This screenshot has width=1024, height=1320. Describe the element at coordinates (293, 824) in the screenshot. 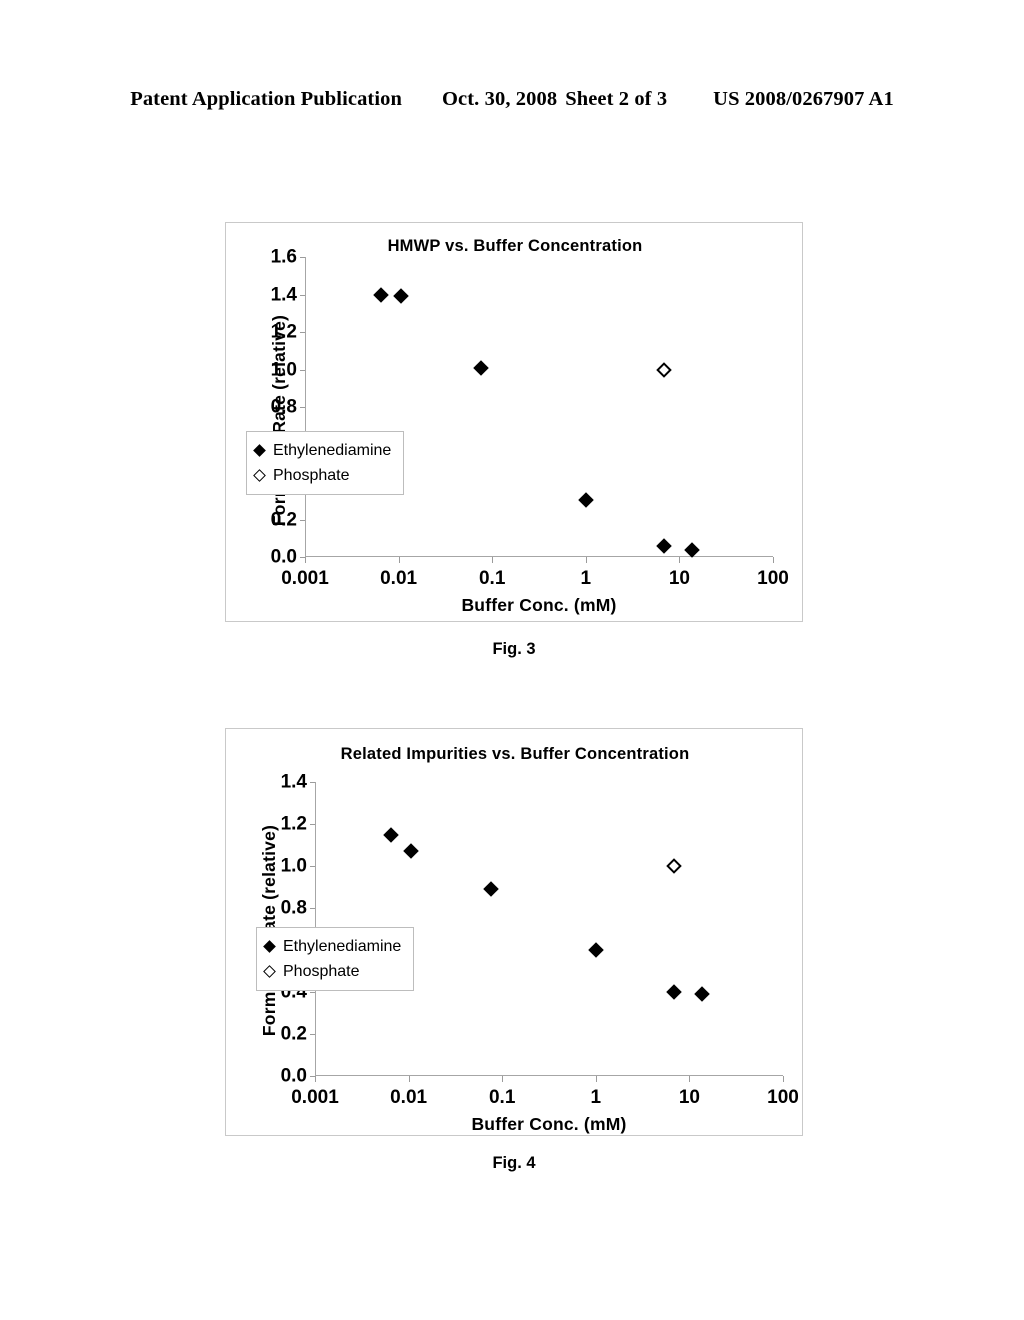

I see `y-axis-tick-label: 1.2` at that location.